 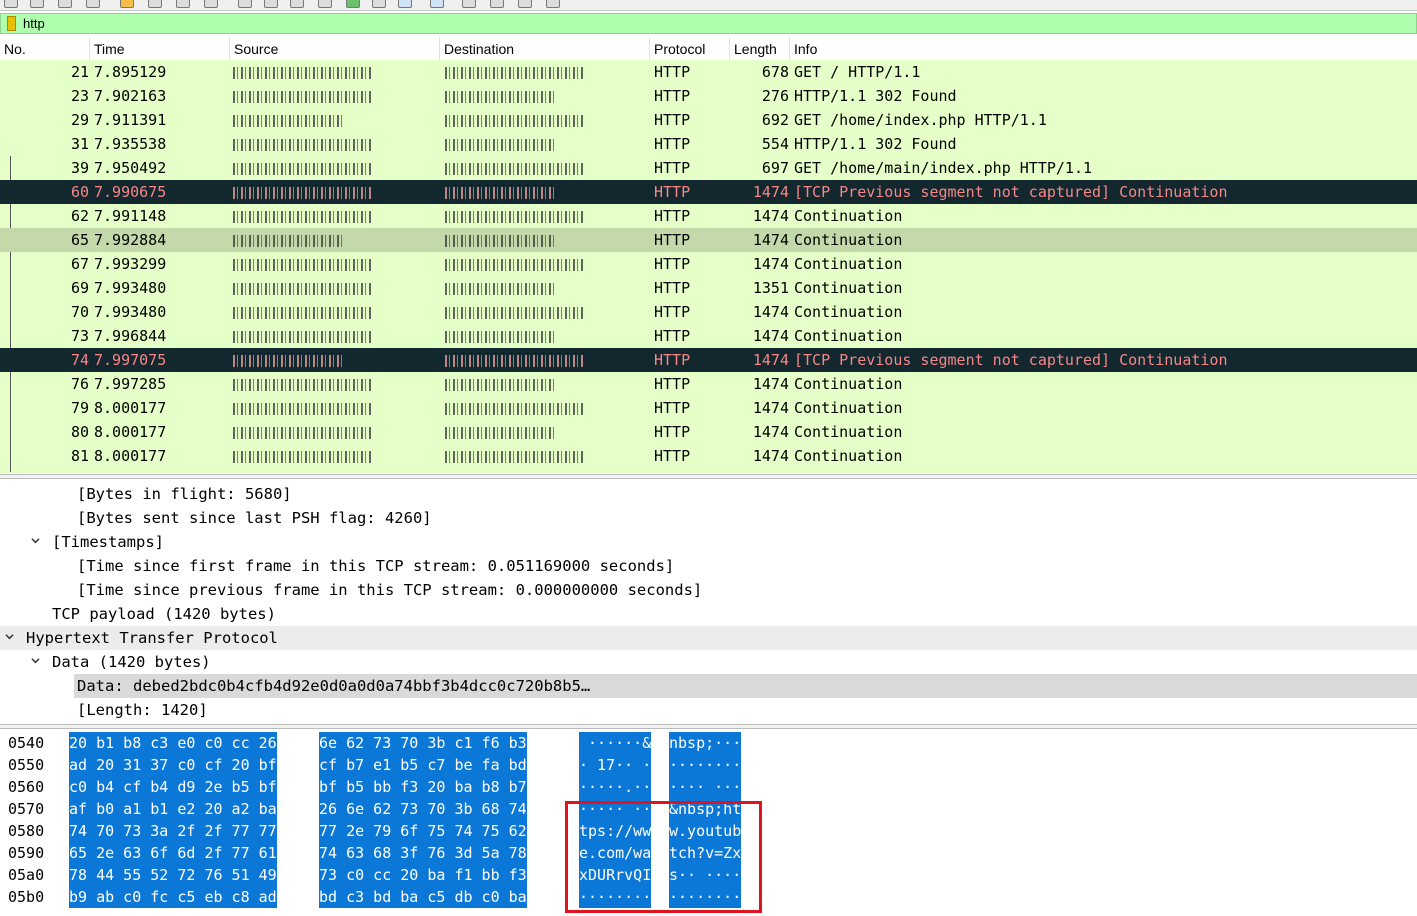 What do you see at coordinates (173, 787) in the screenshot?
I see `hex-bytes-first-half: c0 b4 cf b4 d9 2e b5 bf` at bounding box center [173, 787].